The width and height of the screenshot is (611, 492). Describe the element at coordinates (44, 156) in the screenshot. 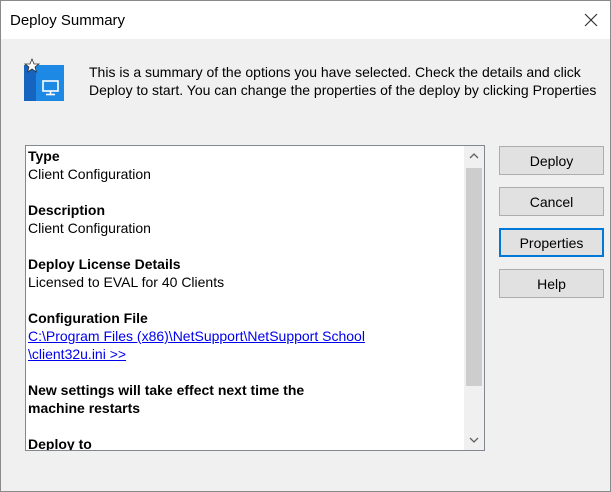

I see `type-heading: Type` at that location.